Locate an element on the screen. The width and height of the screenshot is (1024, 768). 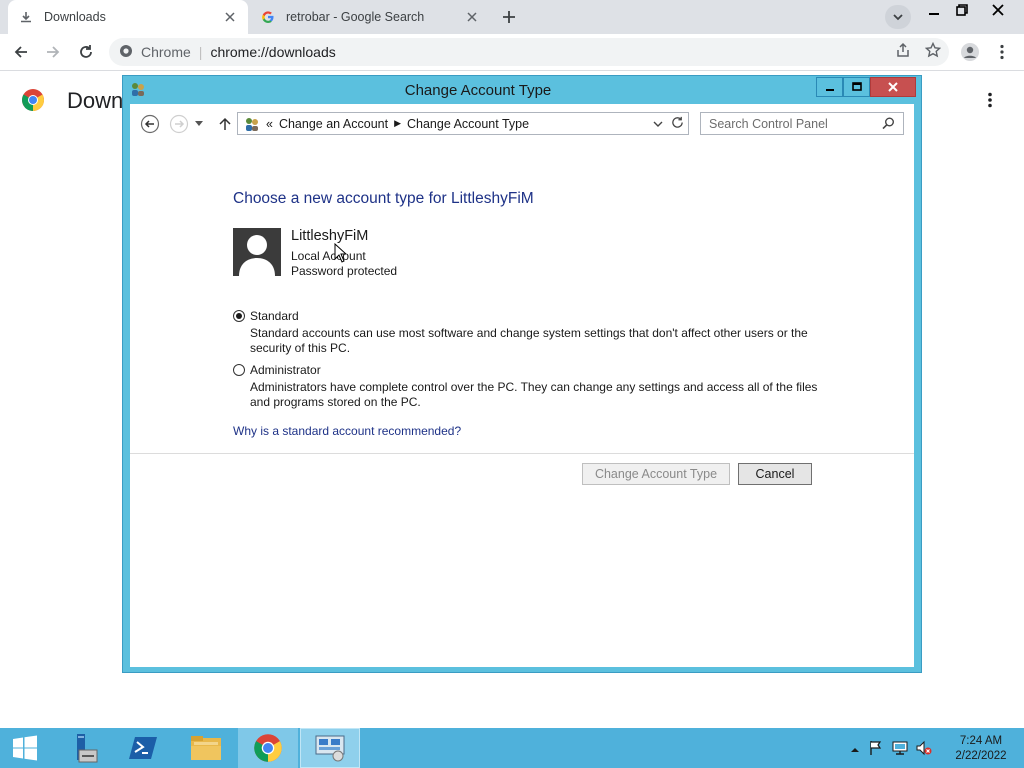
breadcrumb-item-change-account-type: Change Account Type is located at coordinates (468, 124).